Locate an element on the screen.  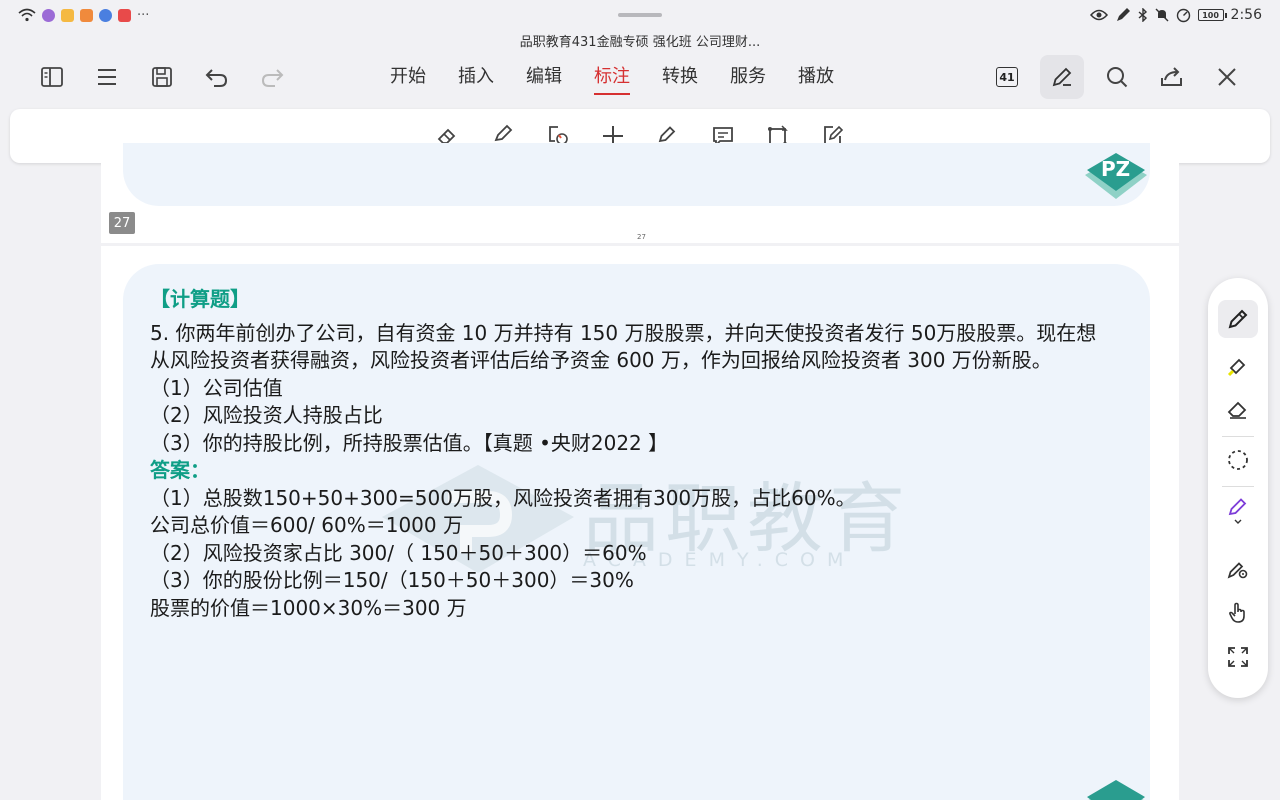
pz-logo-icon is located at coordinates (1116, 790).